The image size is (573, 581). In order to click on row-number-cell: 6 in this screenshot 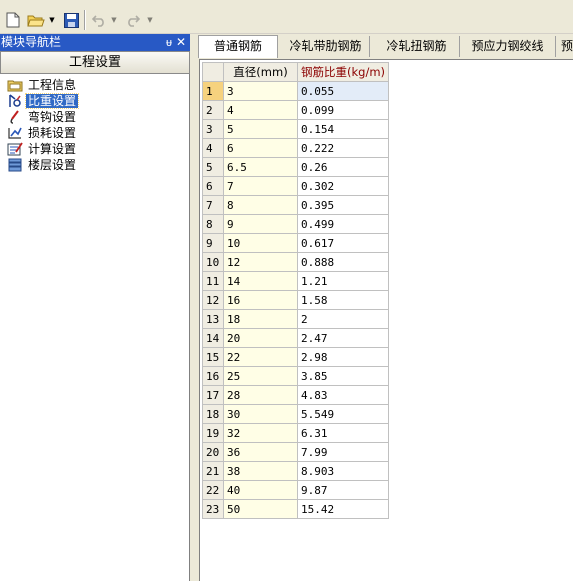, I will do `click(213, 186)`.